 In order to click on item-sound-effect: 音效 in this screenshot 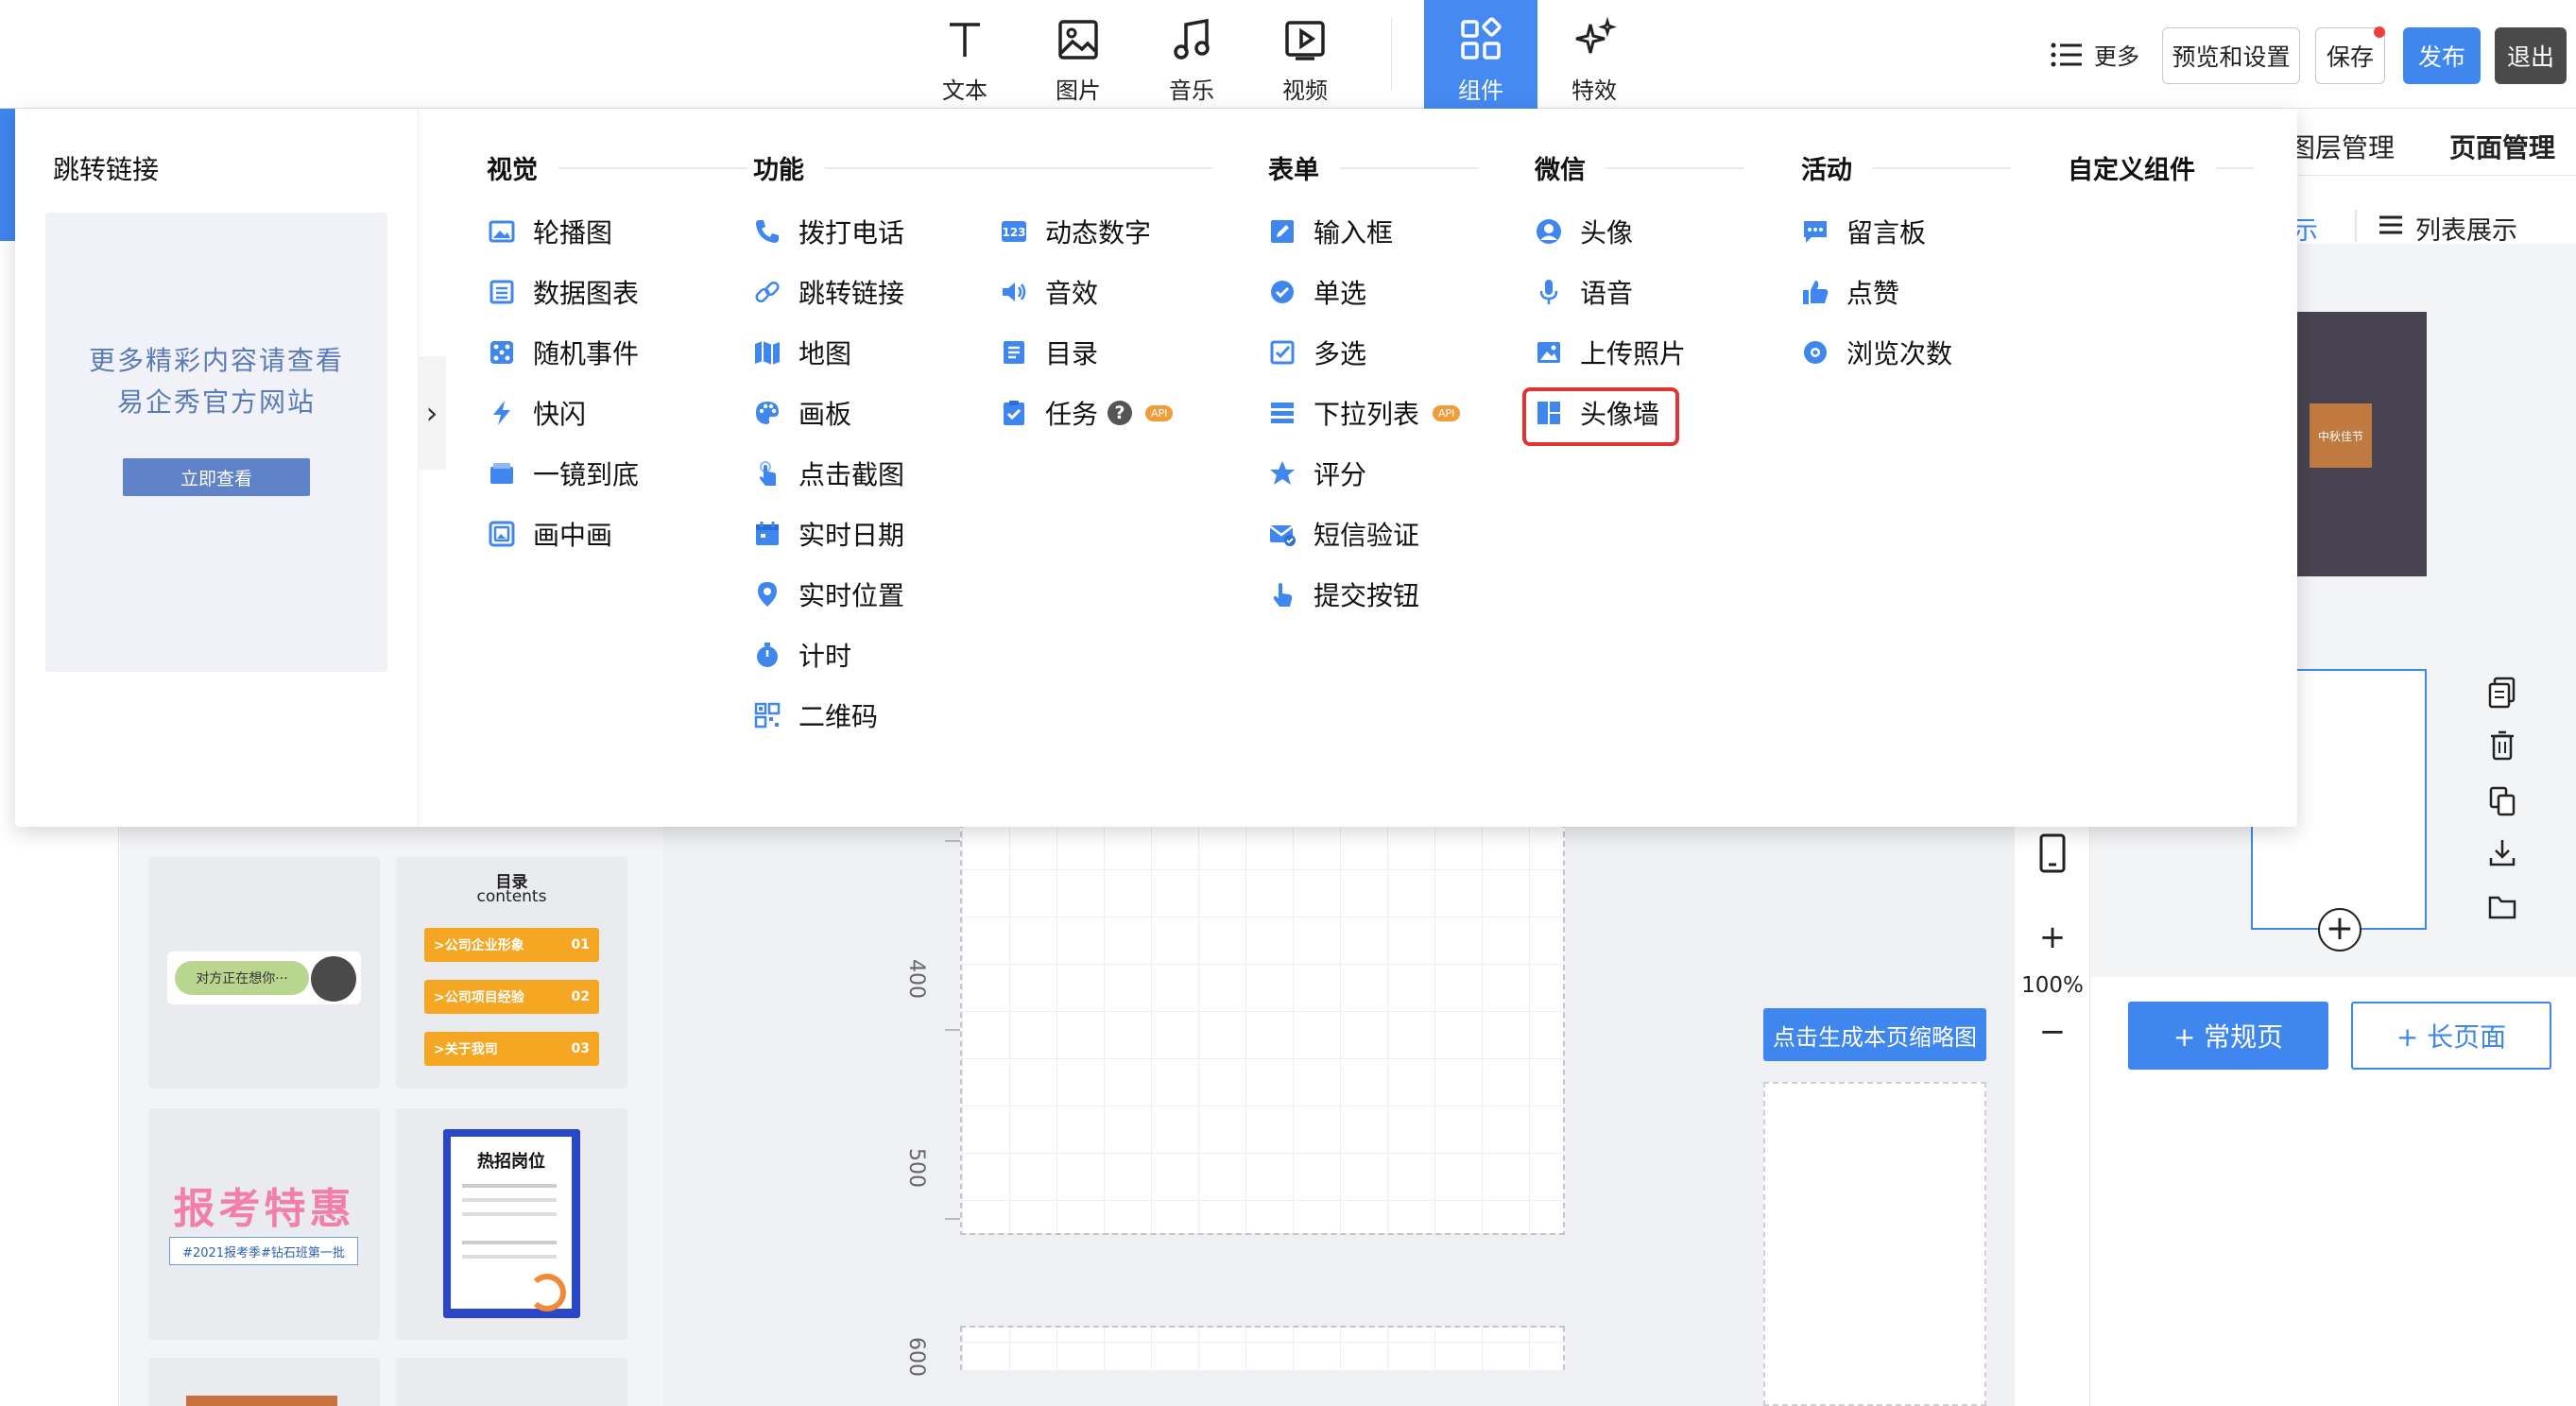, I will do `click(1049, 292)`.